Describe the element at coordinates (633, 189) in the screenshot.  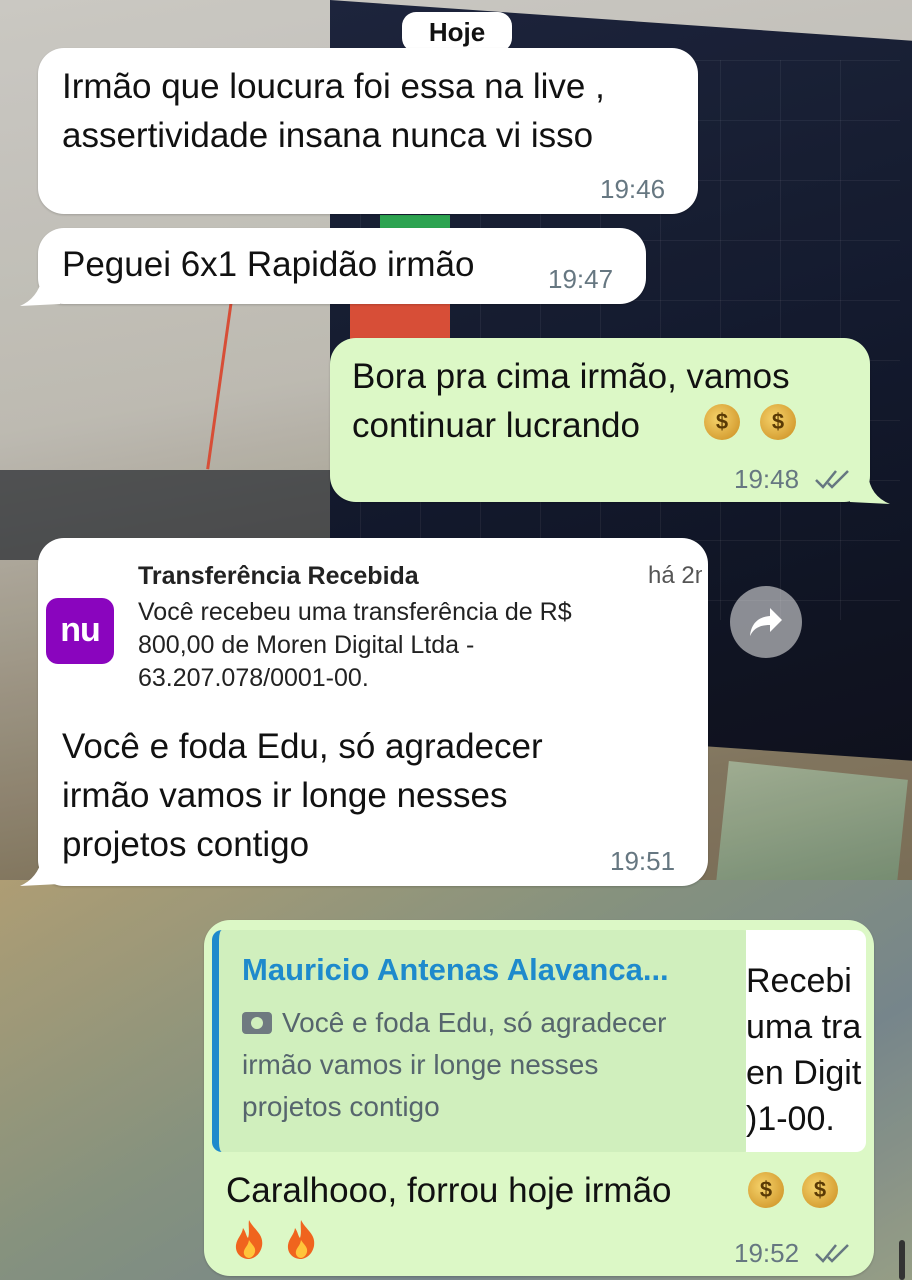
I see `message-time: 19:46` at that location.